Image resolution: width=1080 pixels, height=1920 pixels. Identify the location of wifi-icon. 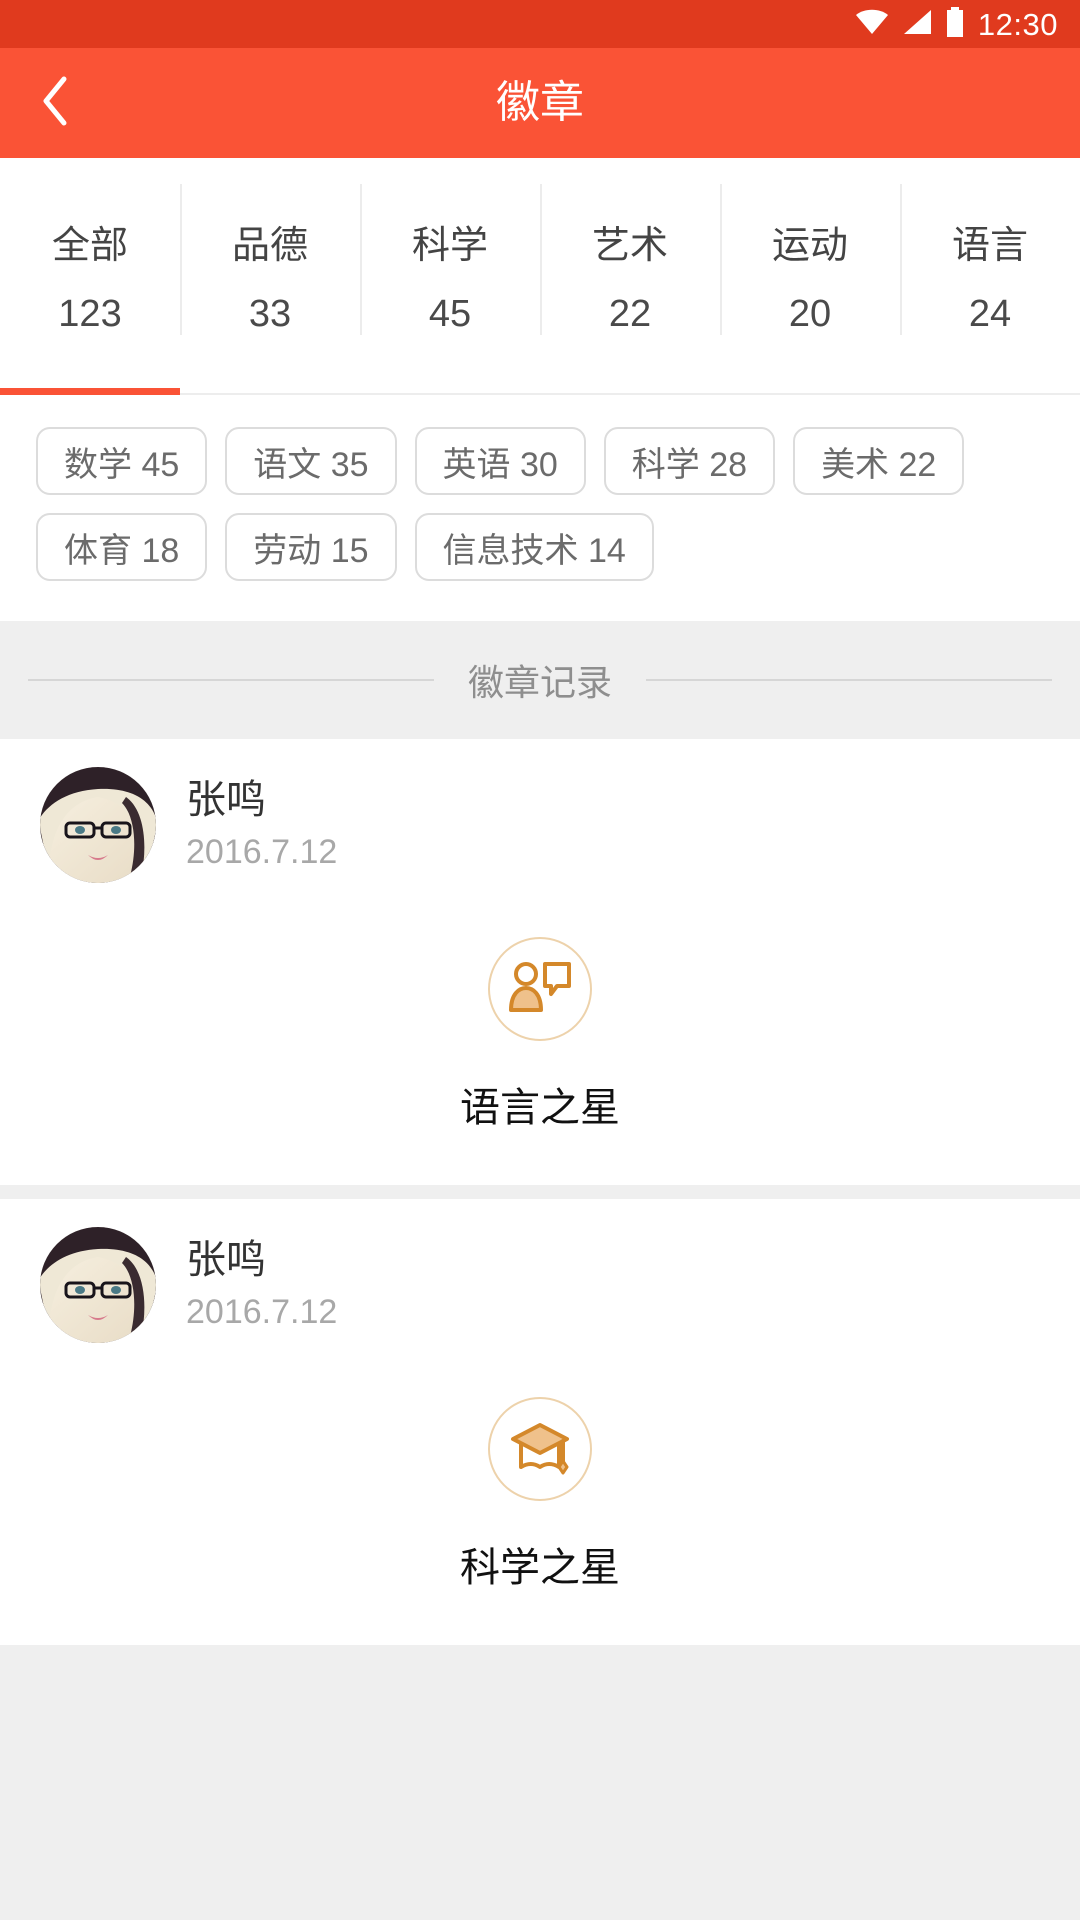
(872, 24).